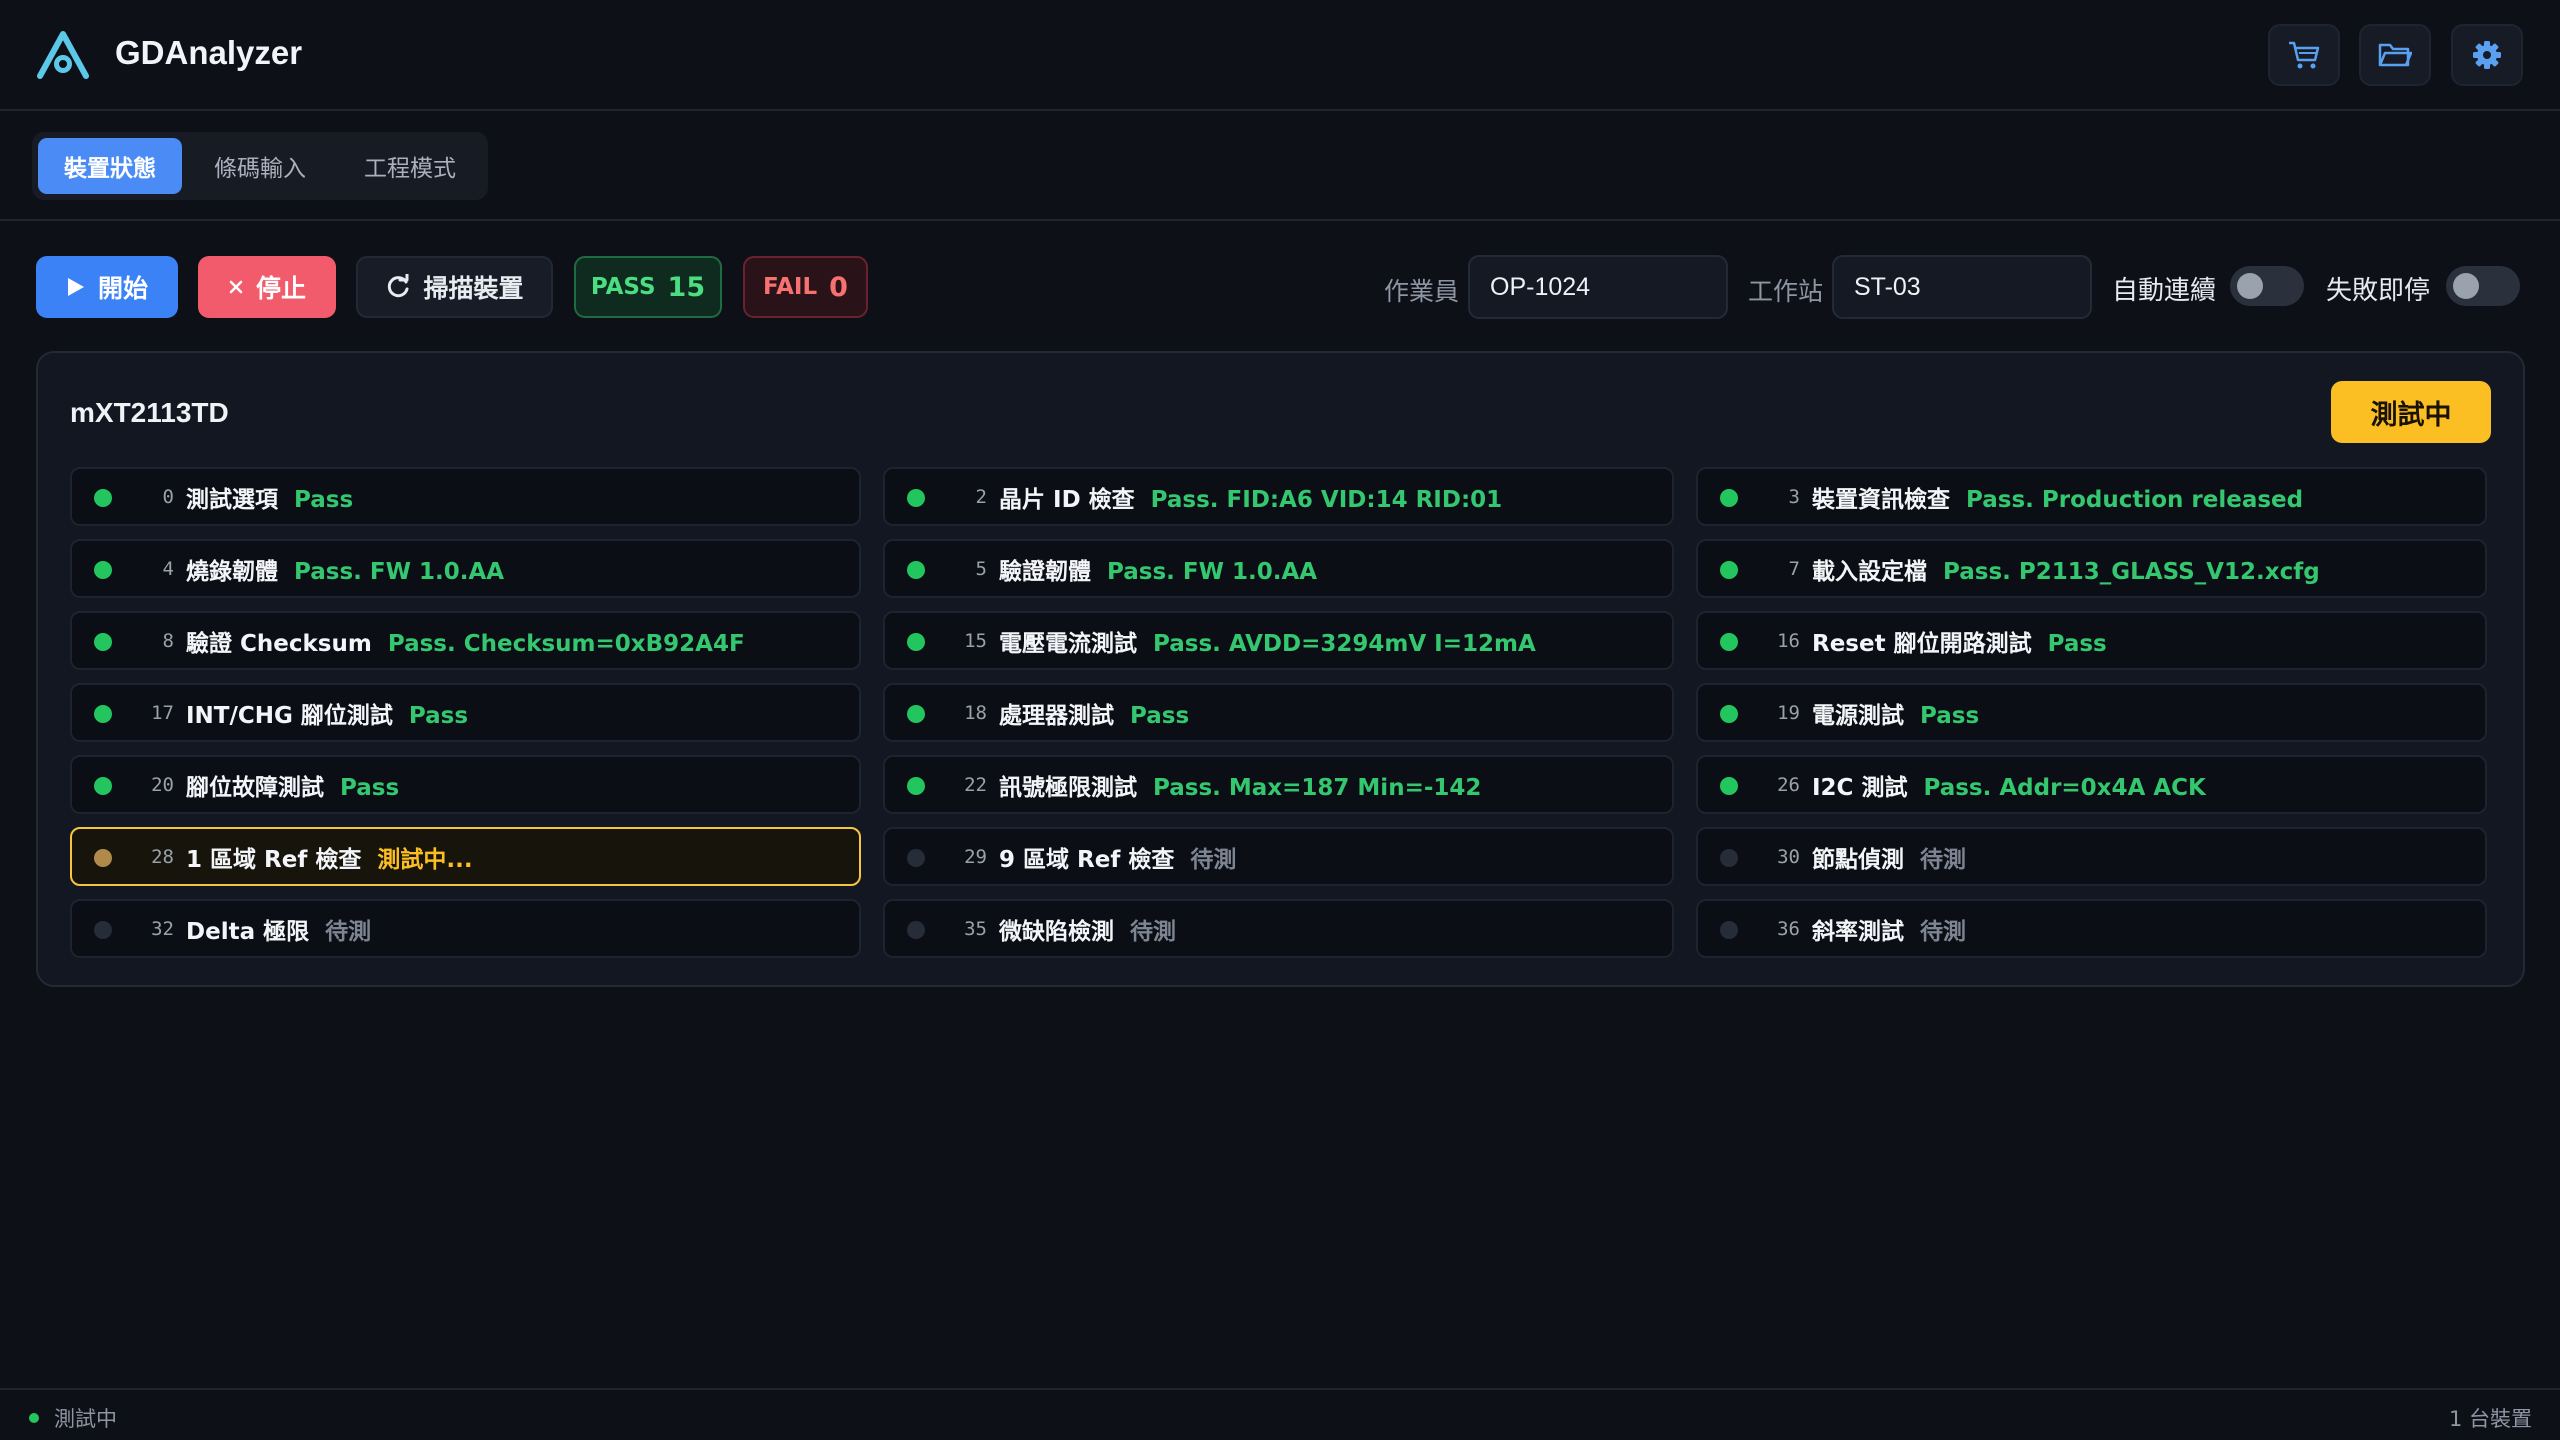 This screenshot has height=1440, width=2560. I want to click on test-name-label: 9 區域 Ref 檢查, so click(1087, 859).